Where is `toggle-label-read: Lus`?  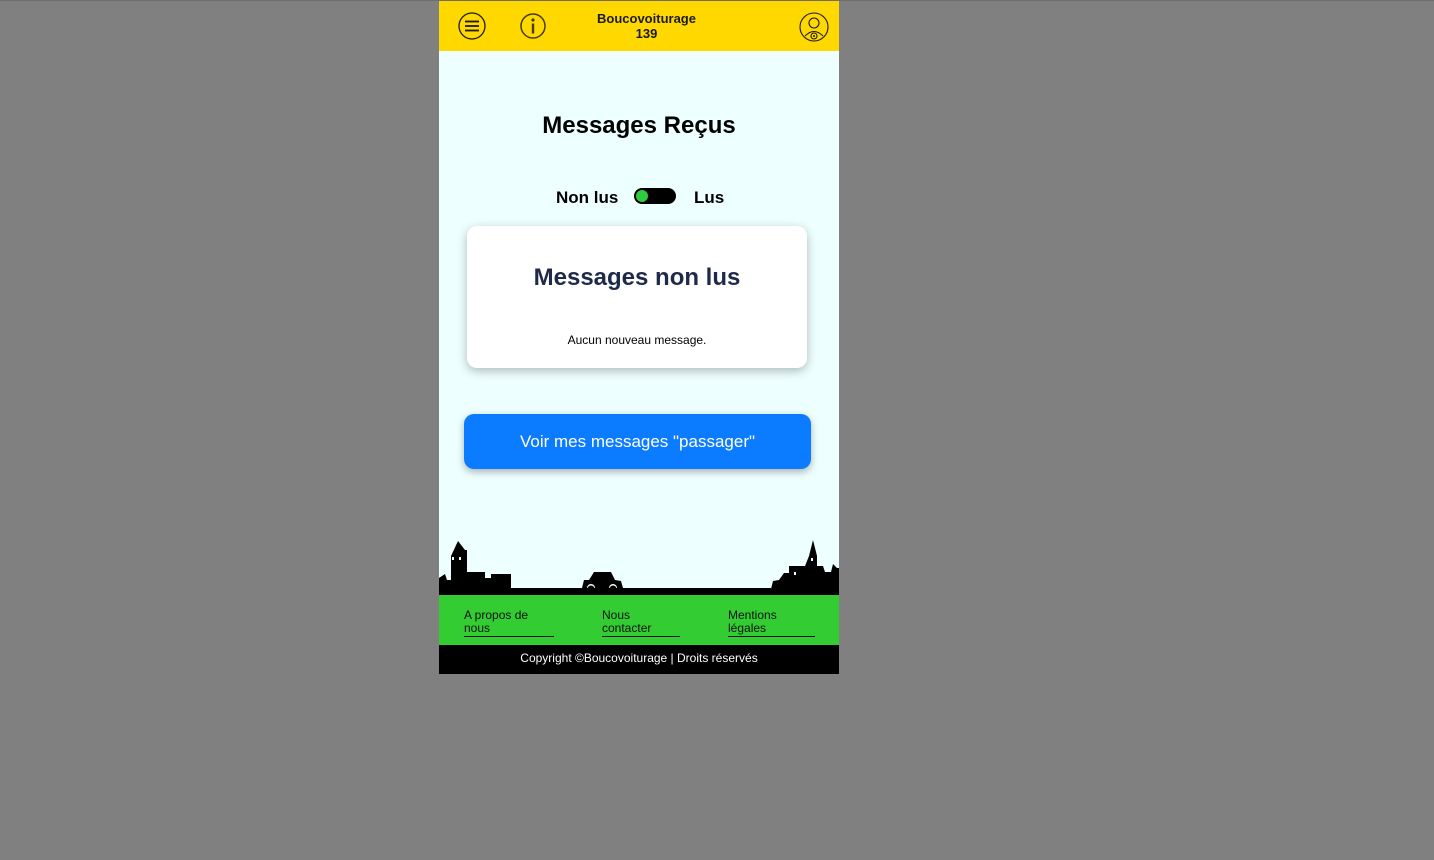 toggle-label-read: Lus is located at coordinates (709, 197).